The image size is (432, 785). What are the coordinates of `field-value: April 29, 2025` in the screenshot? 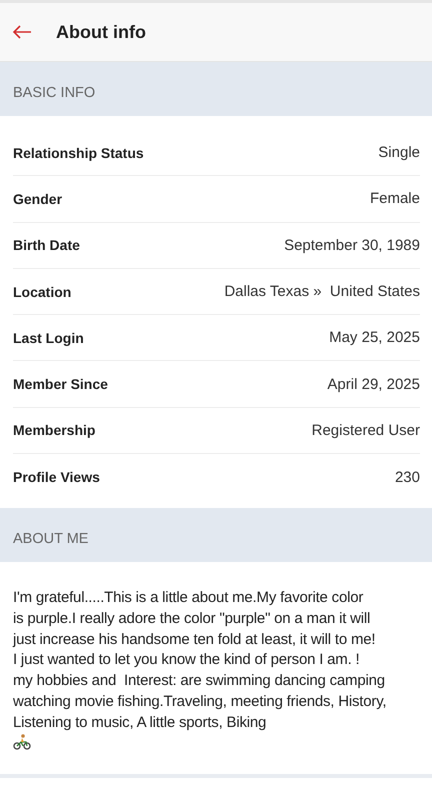 It's located at (373, 384).